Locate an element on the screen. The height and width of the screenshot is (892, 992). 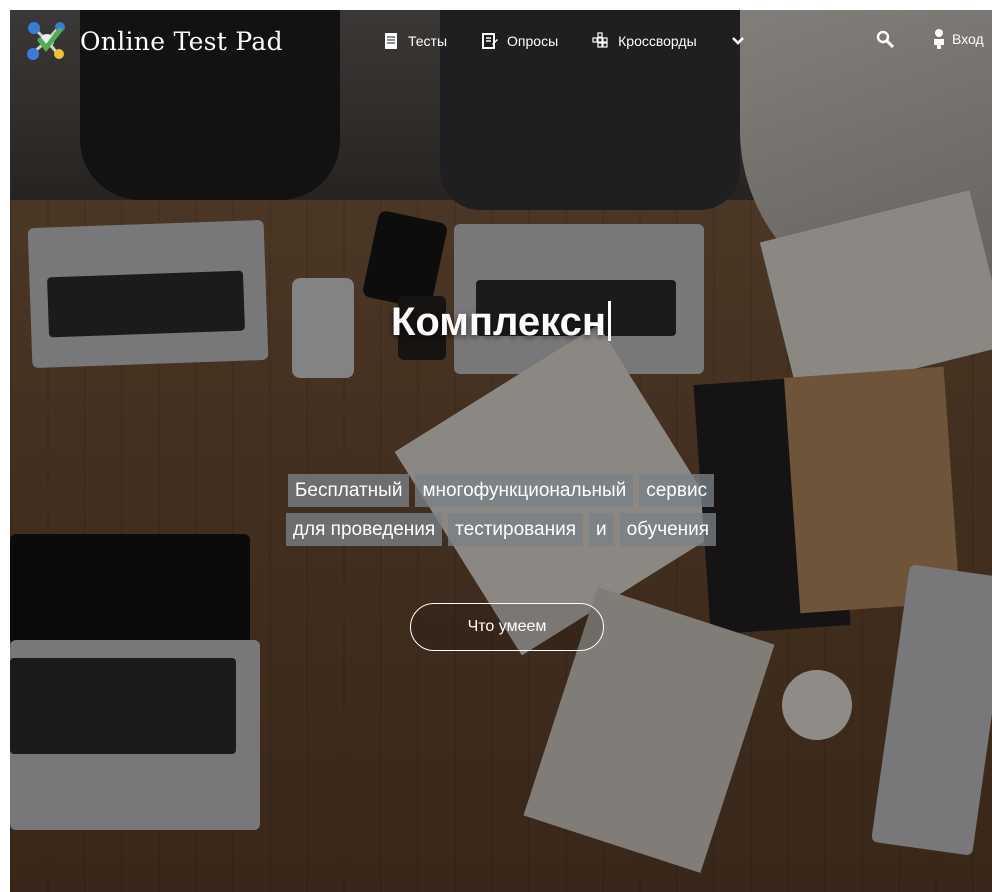
nav-item-label: Кроссворды is located at coordinates (657, 41).